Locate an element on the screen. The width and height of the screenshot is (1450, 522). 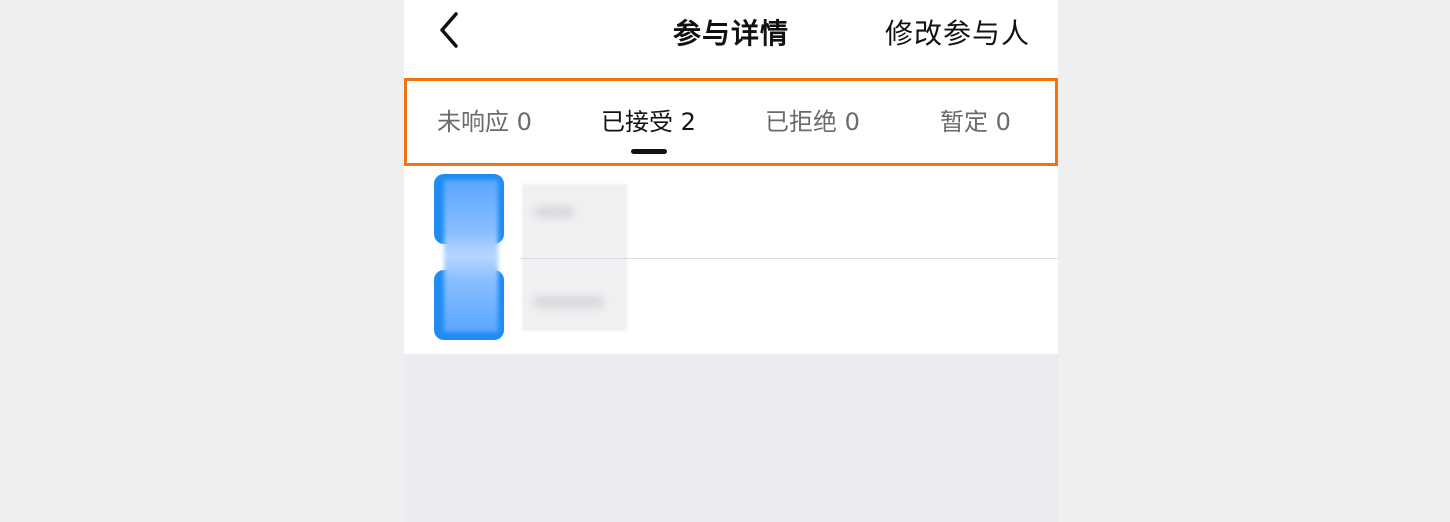
tab-no-response: 未响应 0 is located at coordinates (484, 122).